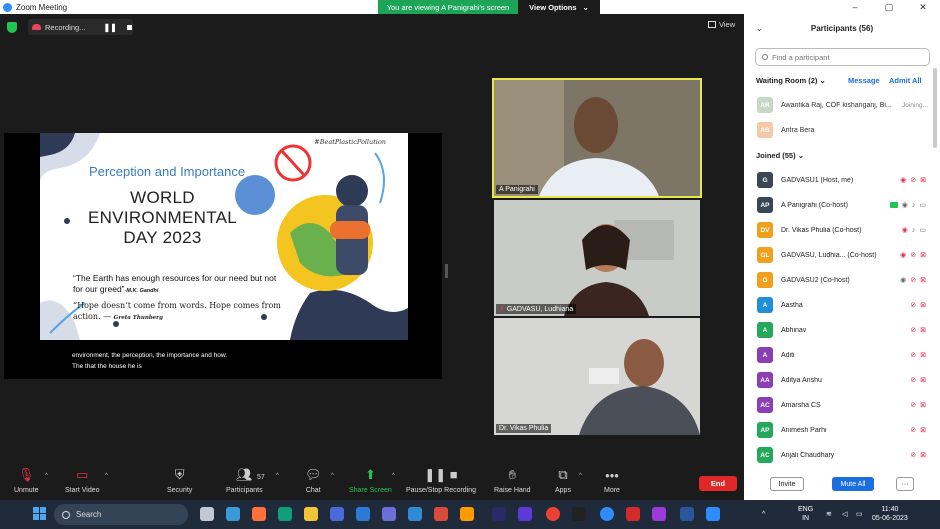 The height and width of the screenshot is (529, 940). What do you see at coordinates (121, 514) in the screenshot?
I see `taskbar-search: Search` at bounding box center [121, 514].